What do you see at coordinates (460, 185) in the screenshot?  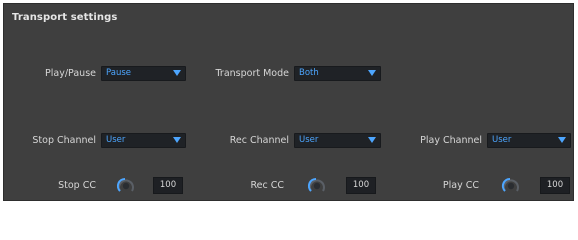 I see `play-cc-label: Play CC` at bounding box center [460, 185].